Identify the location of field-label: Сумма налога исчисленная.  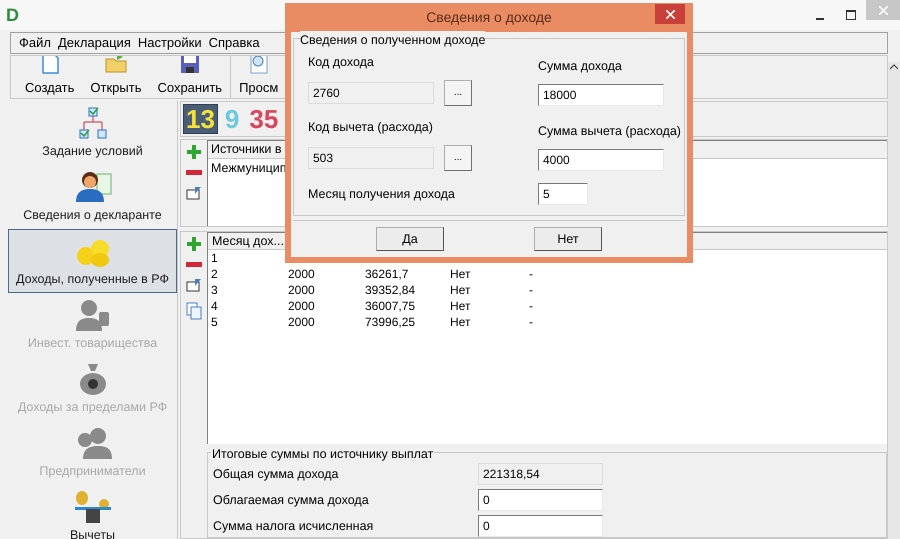
(293, 526).